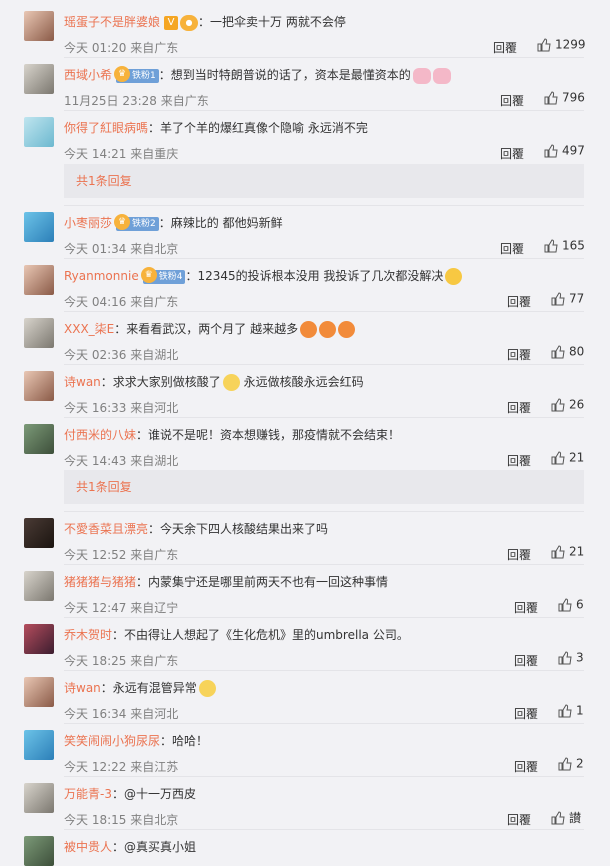 Image resolution: width=610 pixels, height=866 pixels. Describe the element at coordinates (136, 222) in the screenshot. I see `fan-badge: ♛ 铁粉2` at that location.